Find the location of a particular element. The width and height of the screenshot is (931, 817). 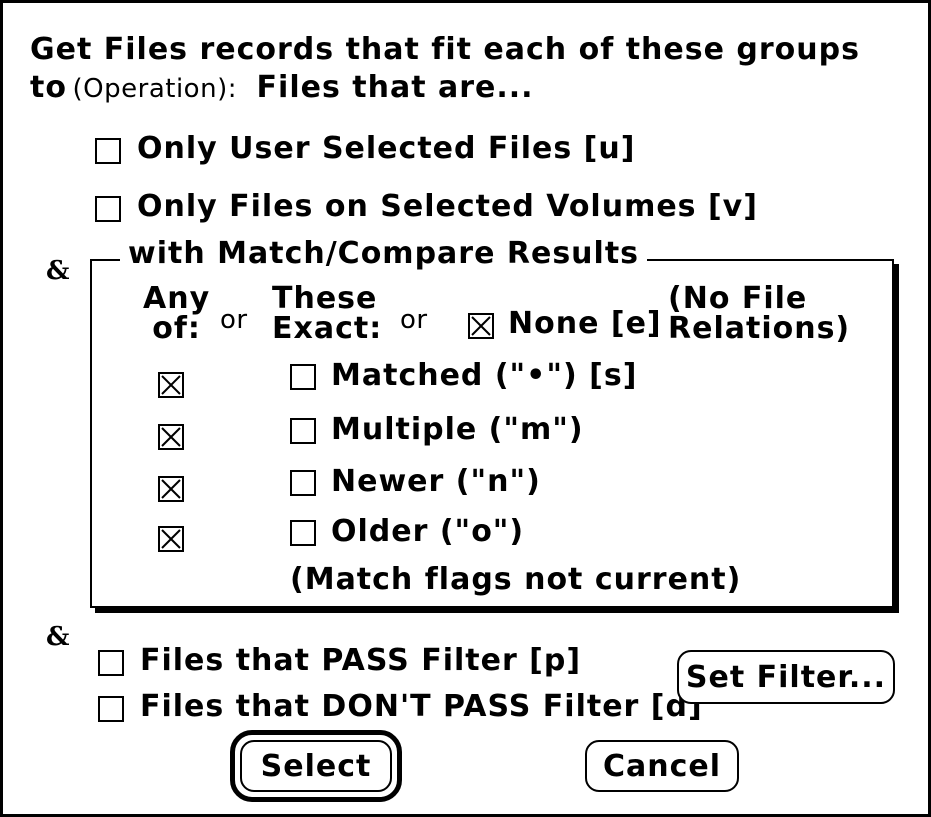

none-checkbox is located at coordinates (481, 326).